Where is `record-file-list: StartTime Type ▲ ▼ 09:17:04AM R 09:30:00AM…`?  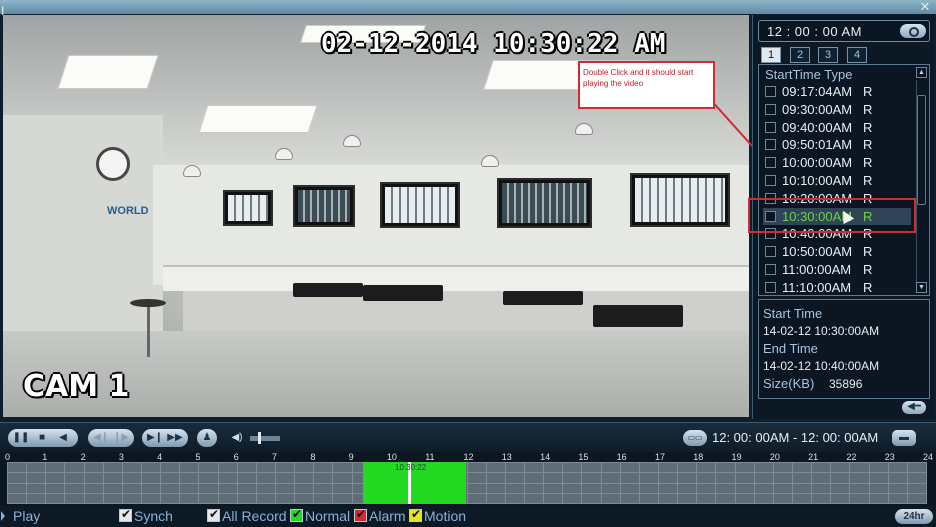 record-file-list: StartTime Type ▲ ▼ 09:17:04AM R 09:30:00AM… is located at coordinates (844, 180).